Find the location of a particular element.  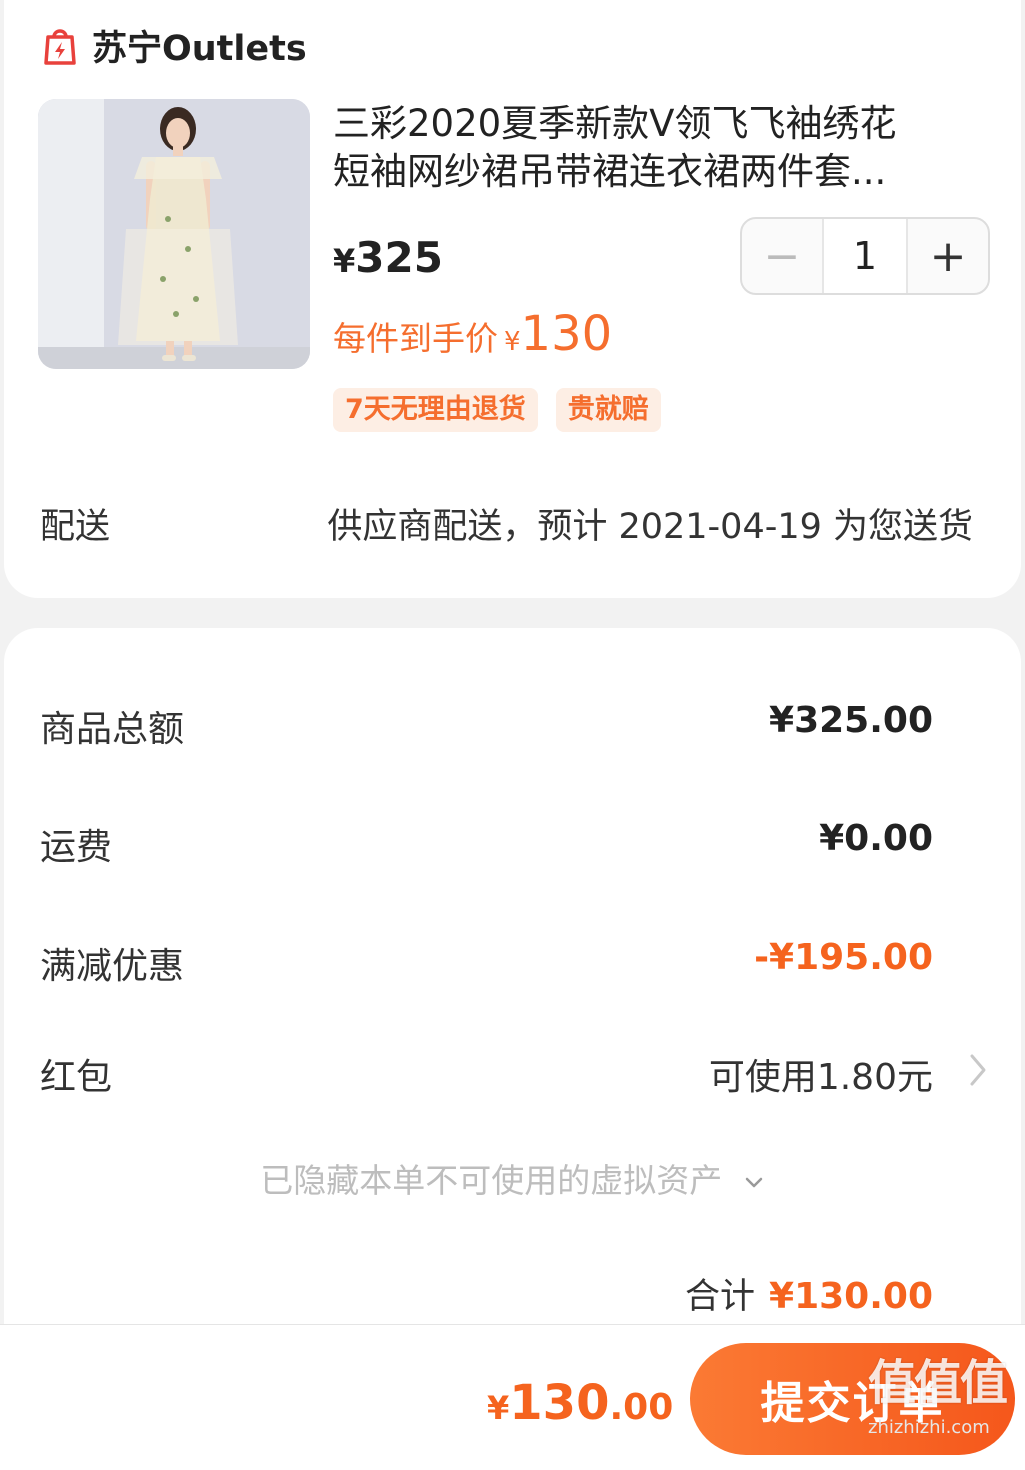

red-packet-value: 可使用1.80元 is located at coordinates (821, 1074).